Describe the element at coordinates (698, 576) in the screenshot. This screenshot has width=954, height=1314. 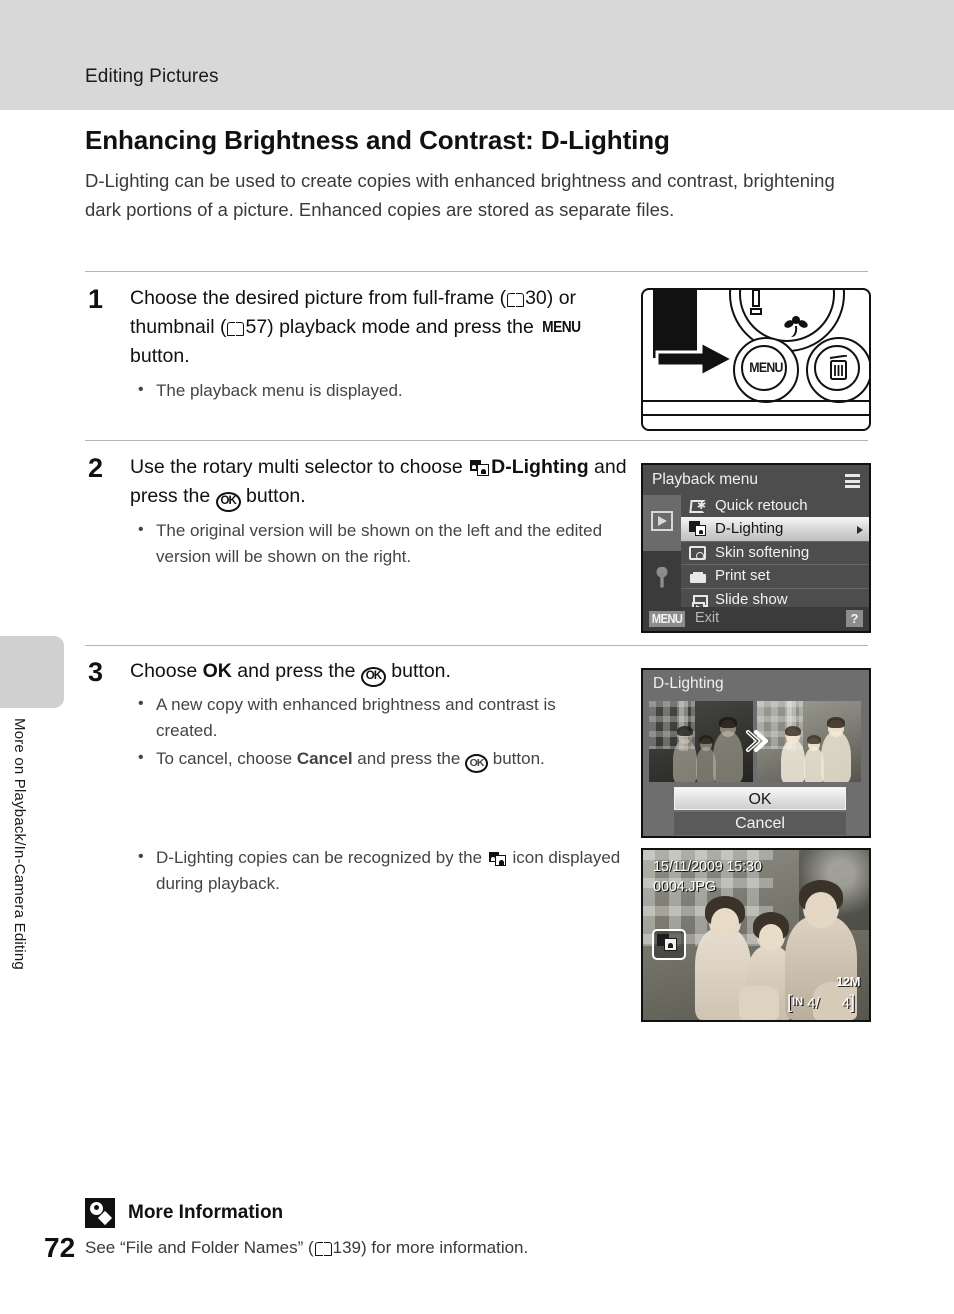
I see `print-set-icon` at that location.